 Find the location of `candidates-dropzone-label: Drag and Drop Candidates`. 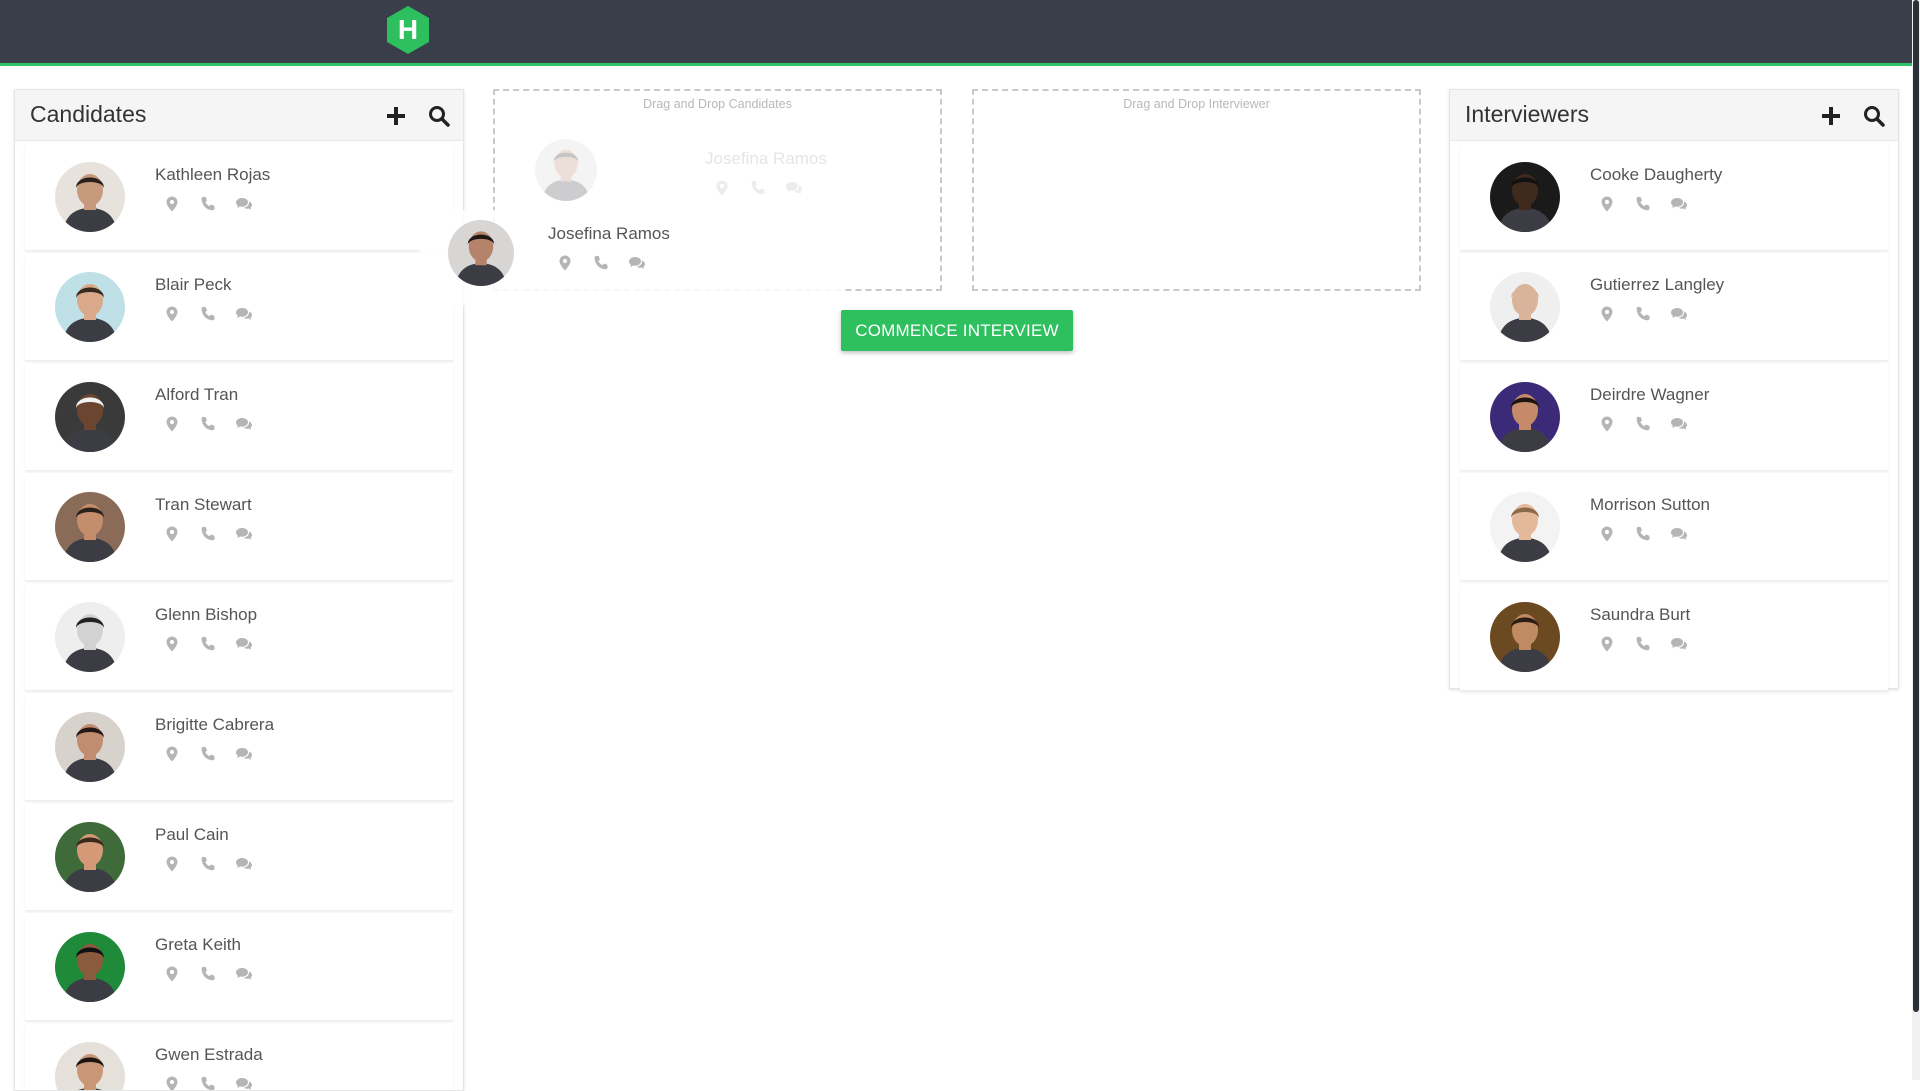

candidates-dropzone-label: Drag and Drop Candidates is located at coordinates (717, 104).